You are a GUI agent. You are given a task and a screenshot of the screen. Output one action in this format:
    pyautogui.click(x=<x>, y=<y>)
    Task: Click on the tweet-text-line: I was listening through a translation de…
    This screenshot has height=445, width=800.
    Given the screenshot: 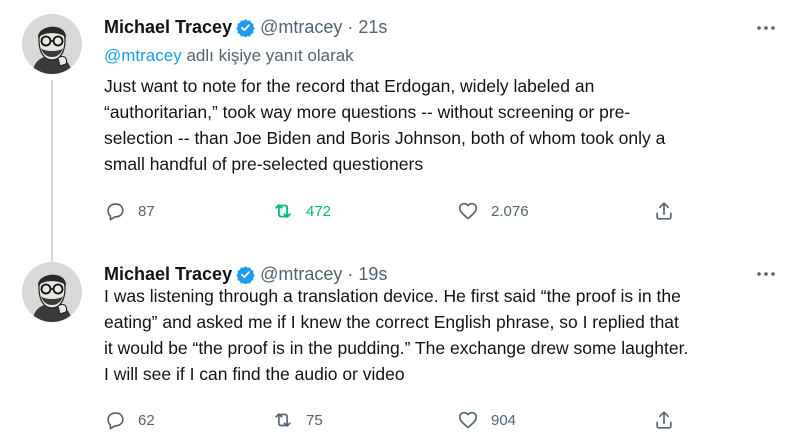 What is the action you would take?
    pyautogui.click(x=392, y=296)
    